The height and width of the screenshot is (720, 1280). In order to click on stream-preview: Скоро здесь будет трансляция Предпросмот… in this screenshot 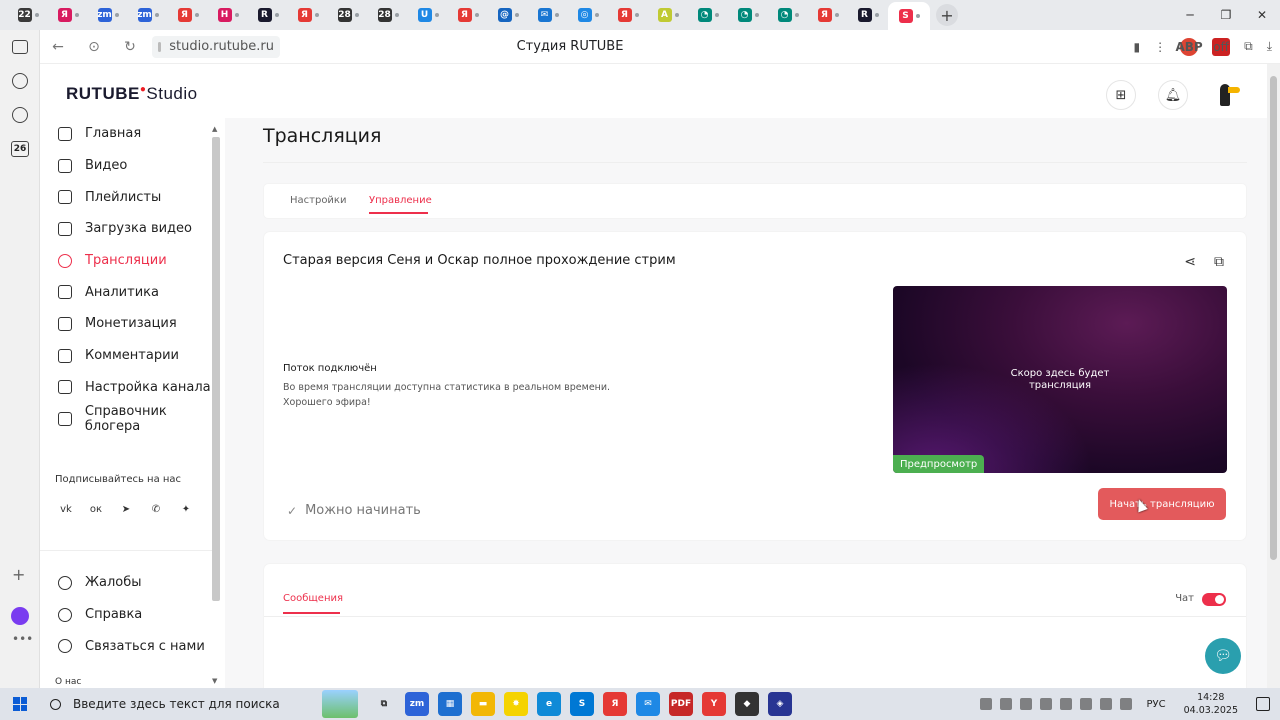, I will do `click(1060, 379)`.